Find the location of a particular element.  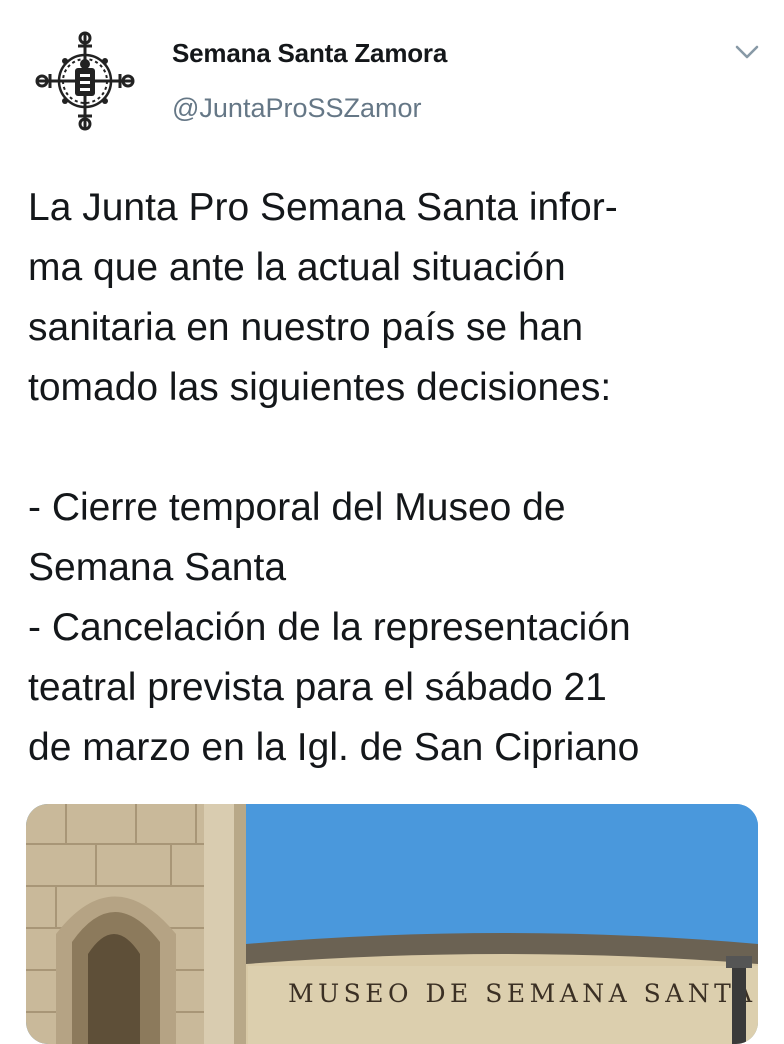

cross-emblem-icon is located at coordinates (85, 81).